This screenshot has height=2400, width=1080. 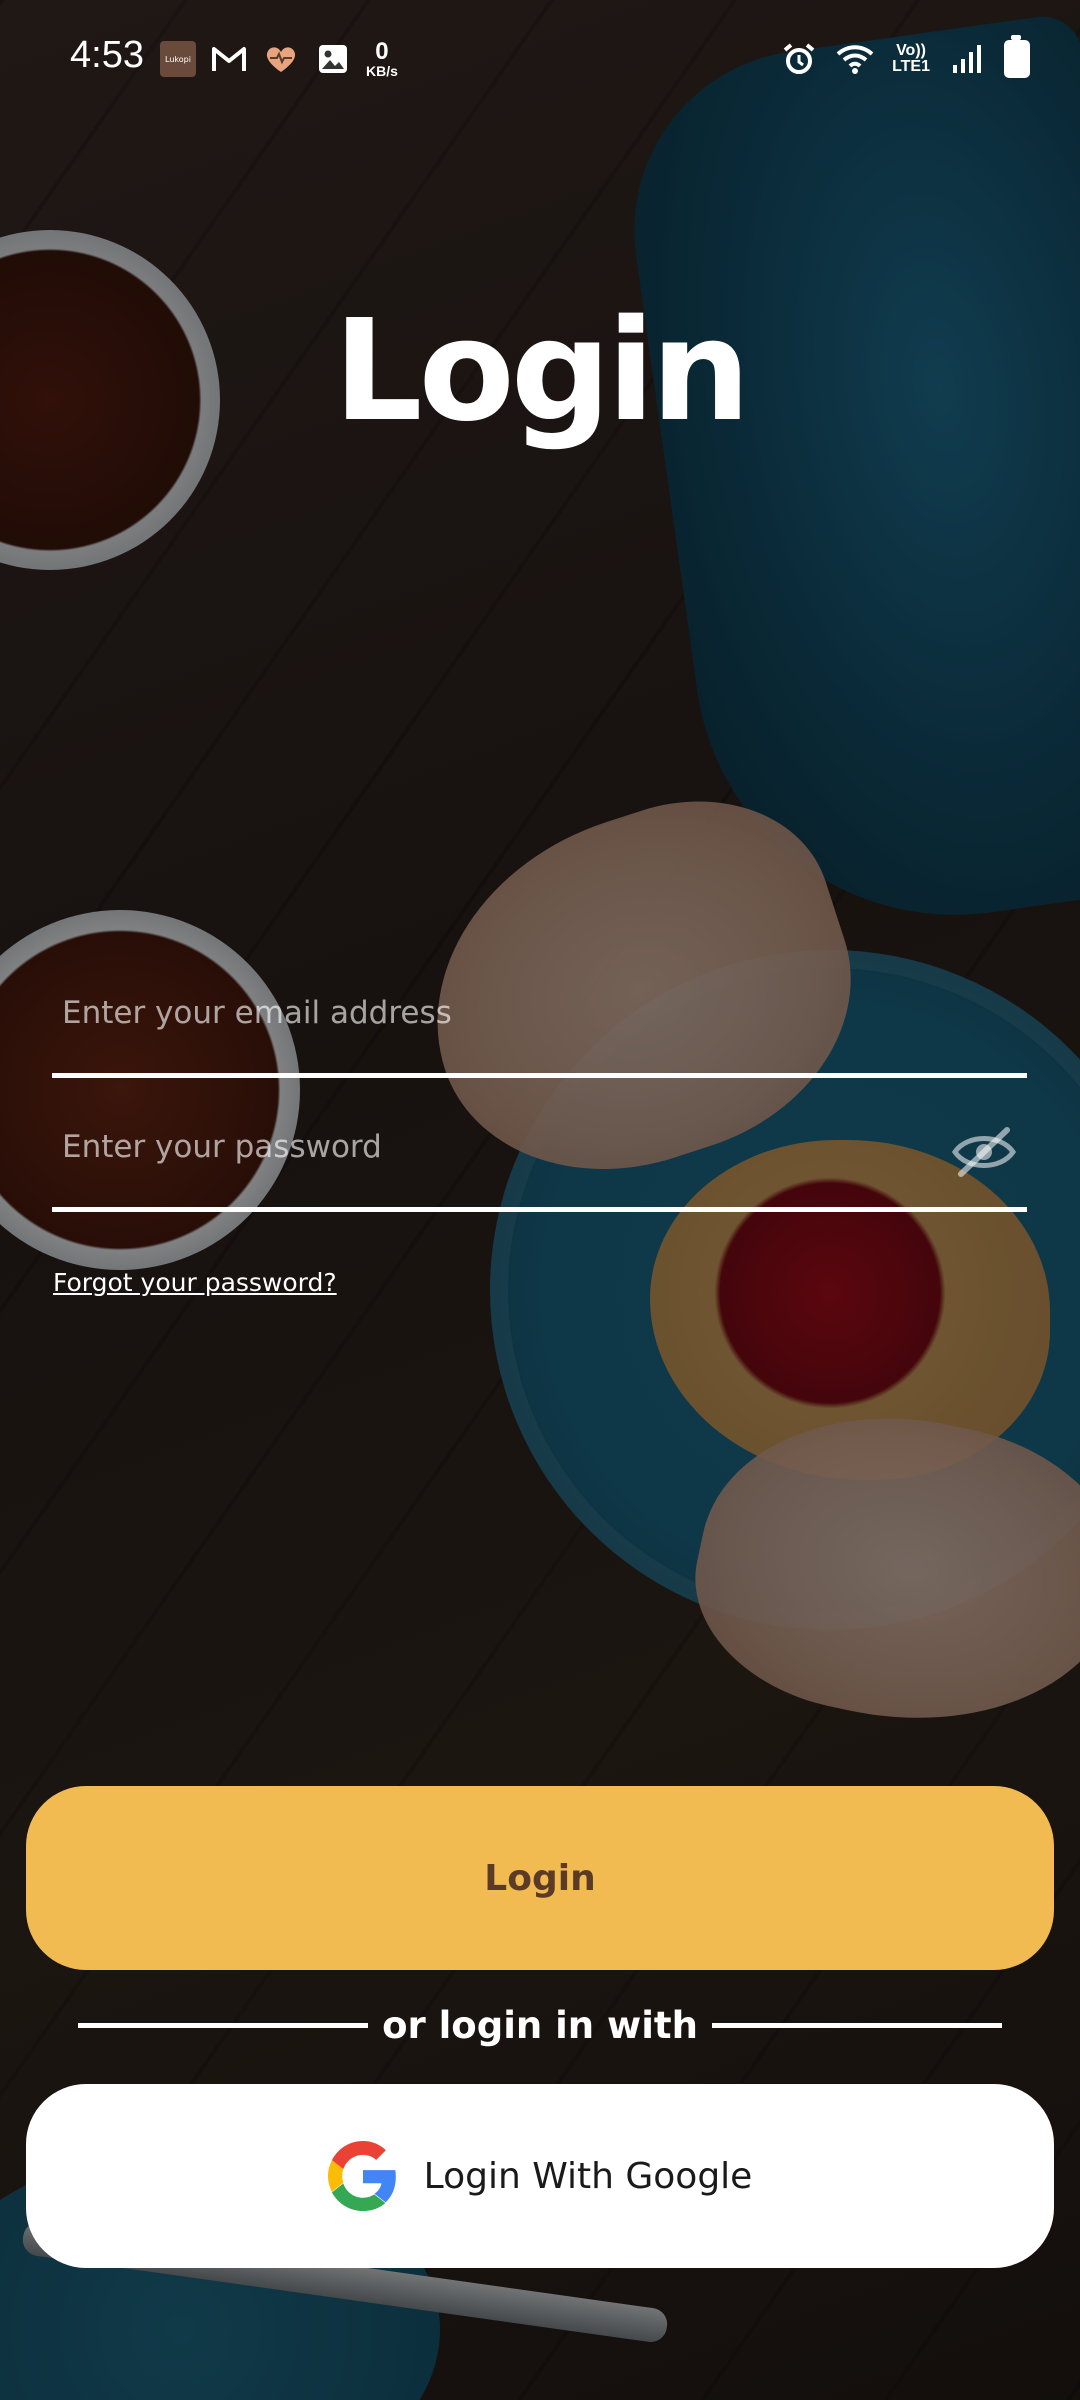 I want to click on social-login-divider: or login in with, so click(x=540, y=2025).